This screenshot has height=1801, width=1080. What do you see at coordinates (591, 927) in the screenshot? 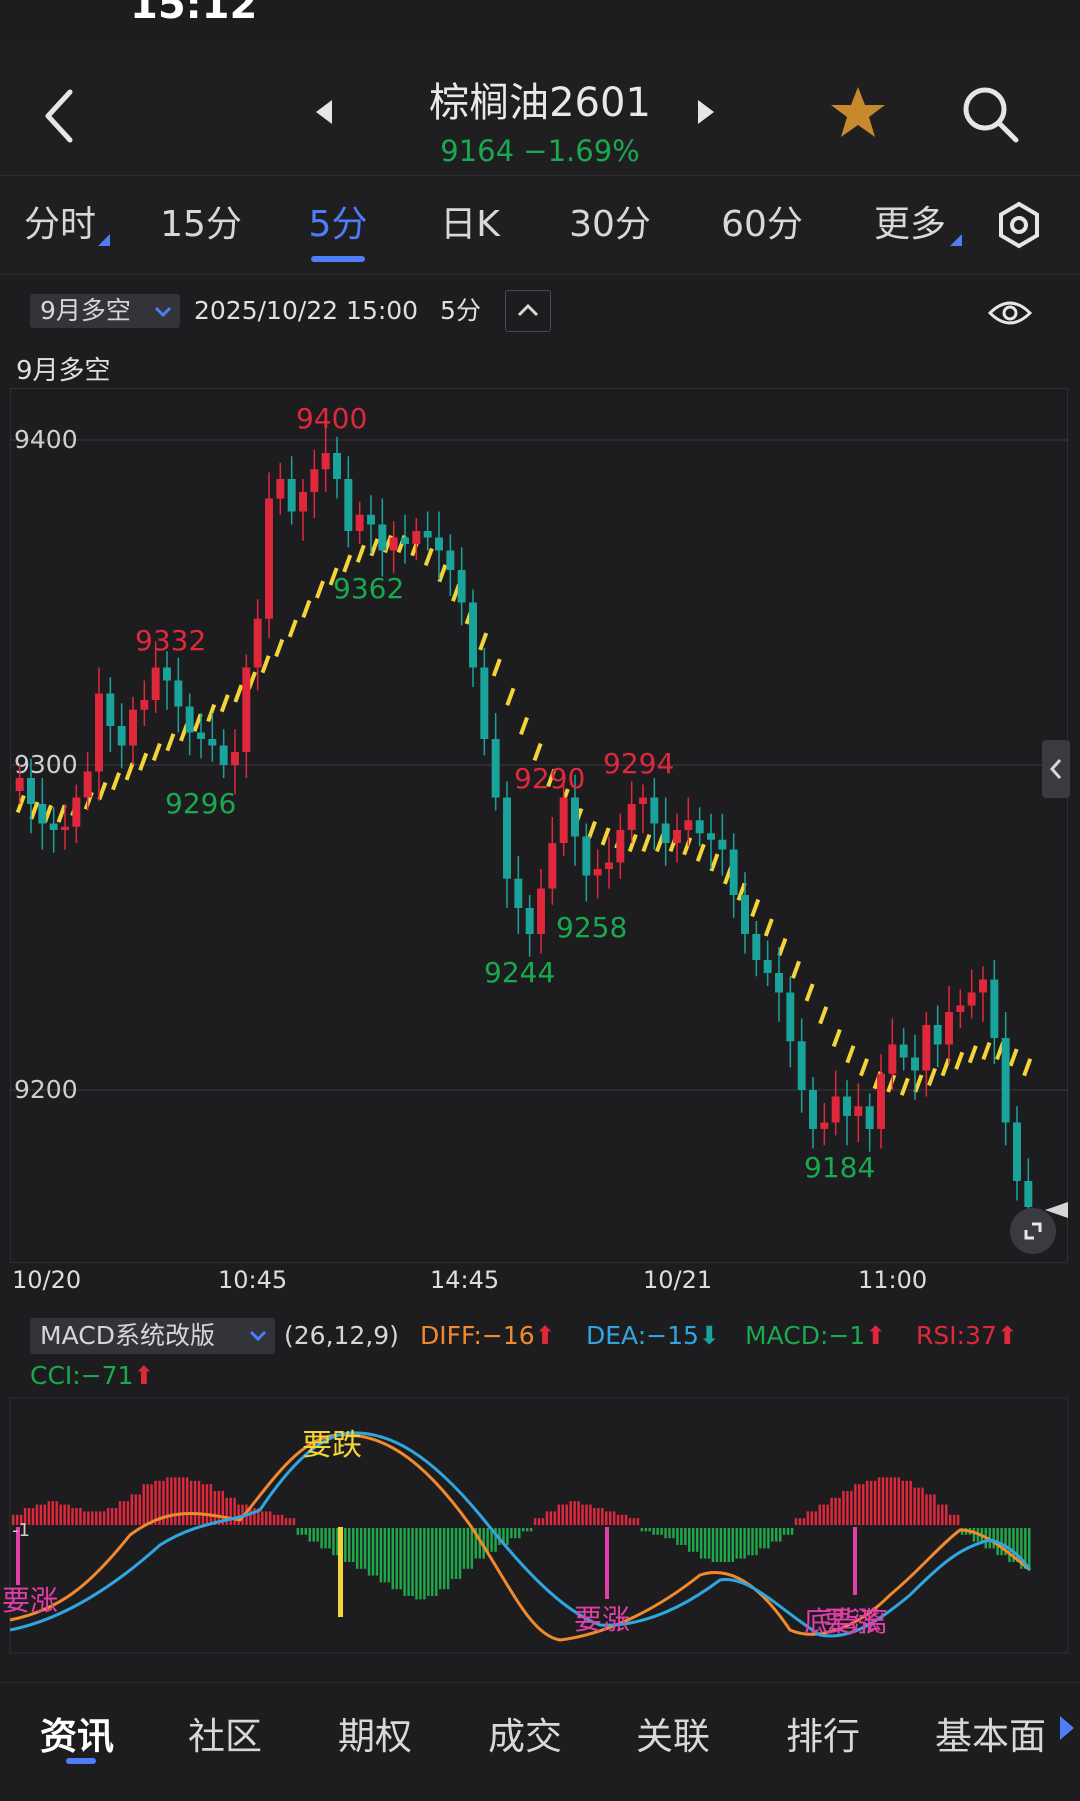
I see `mark-low-9258: 9258` at bounding box center [591, 927].